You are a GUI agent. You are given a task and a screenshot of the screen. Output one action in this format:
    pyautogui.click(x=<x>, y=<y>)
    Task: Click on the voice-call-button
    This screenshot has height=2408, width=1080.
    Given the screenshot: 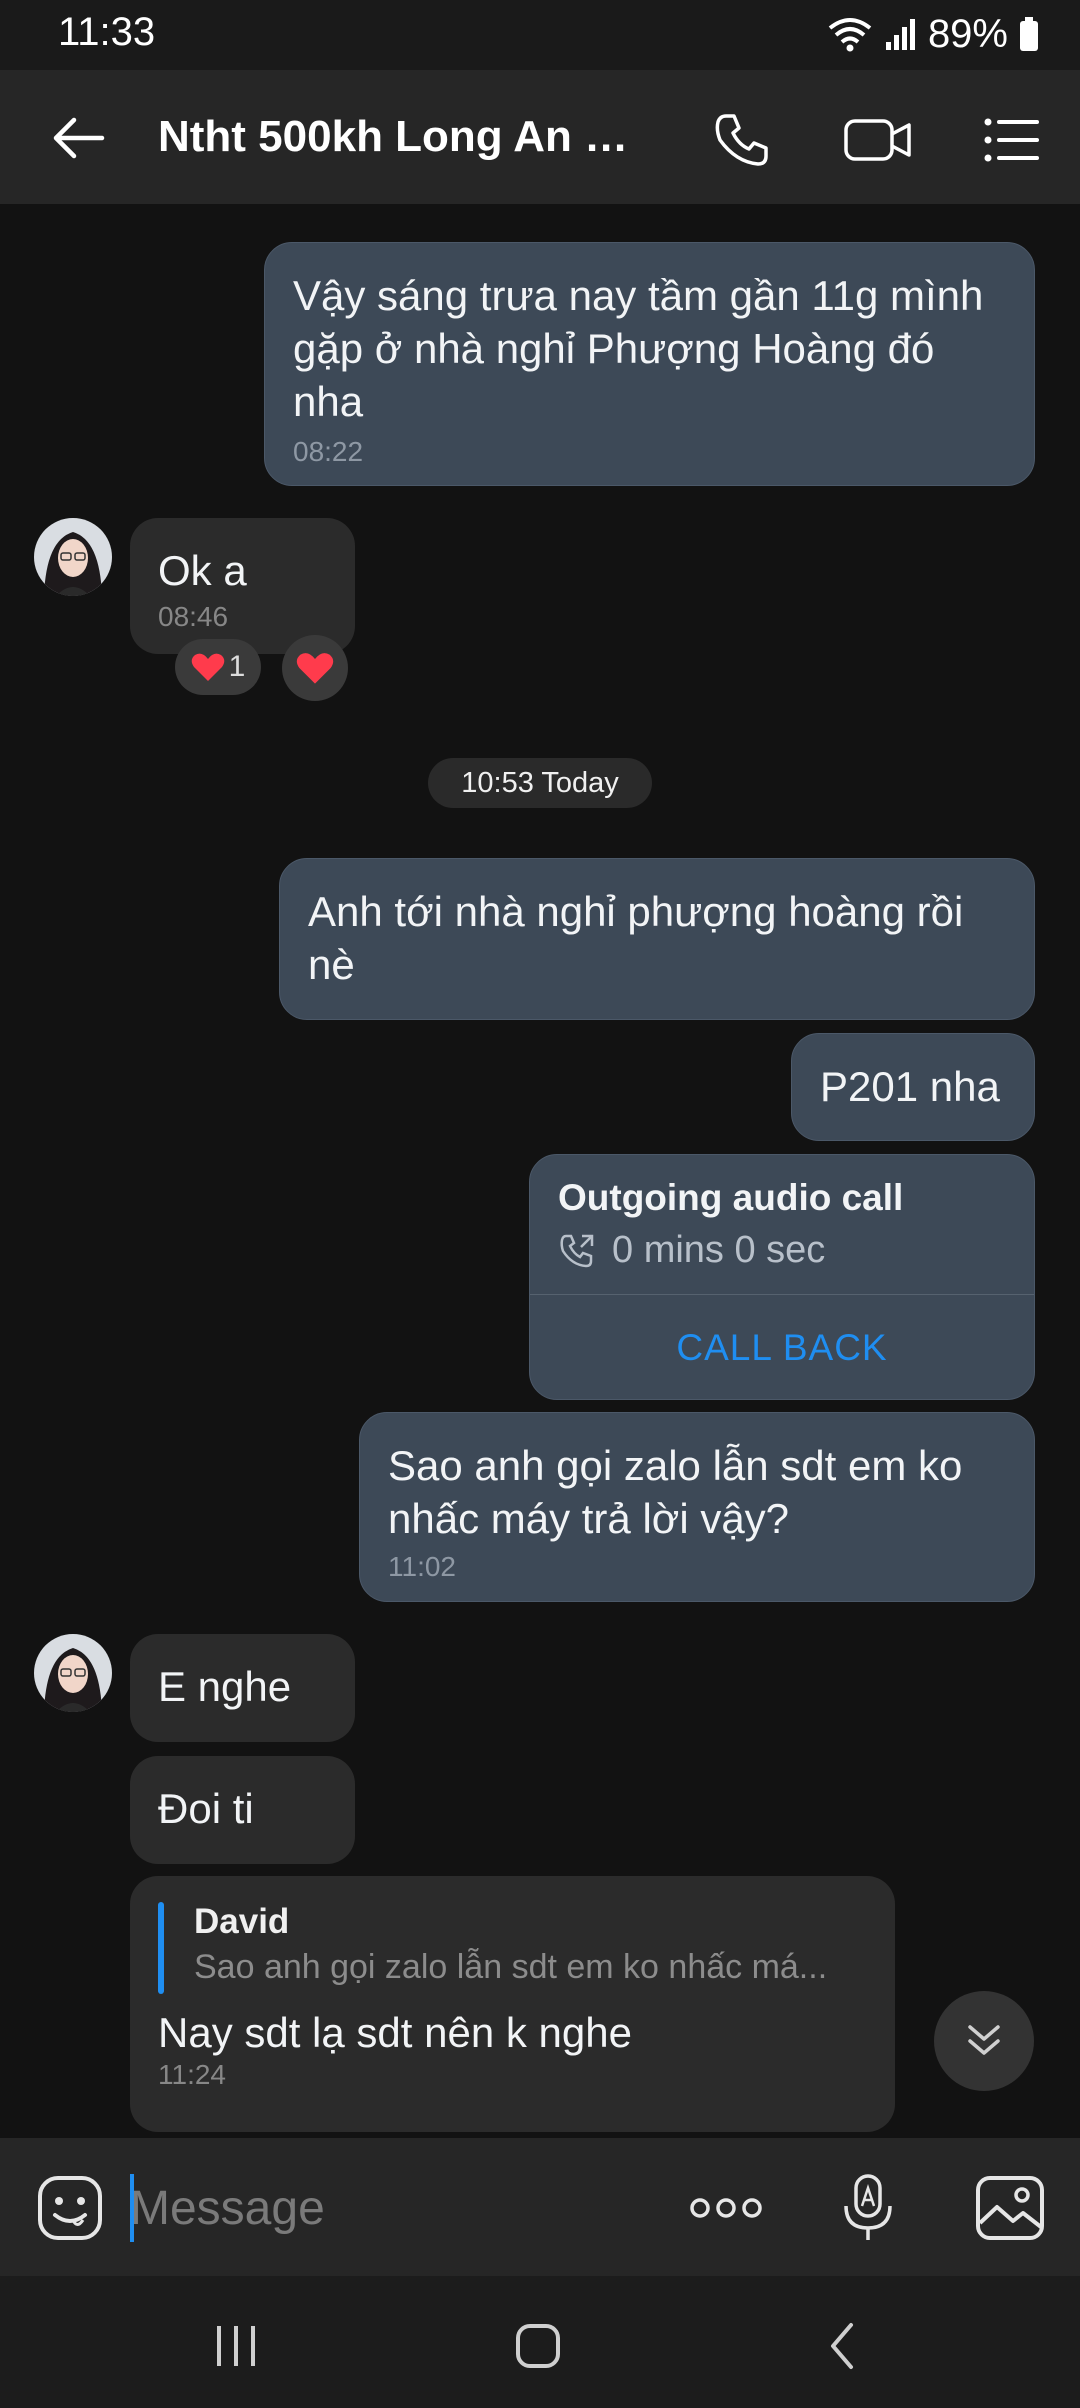 What is the action you would take?
    pyautogui.click(x=742, y=140)
    